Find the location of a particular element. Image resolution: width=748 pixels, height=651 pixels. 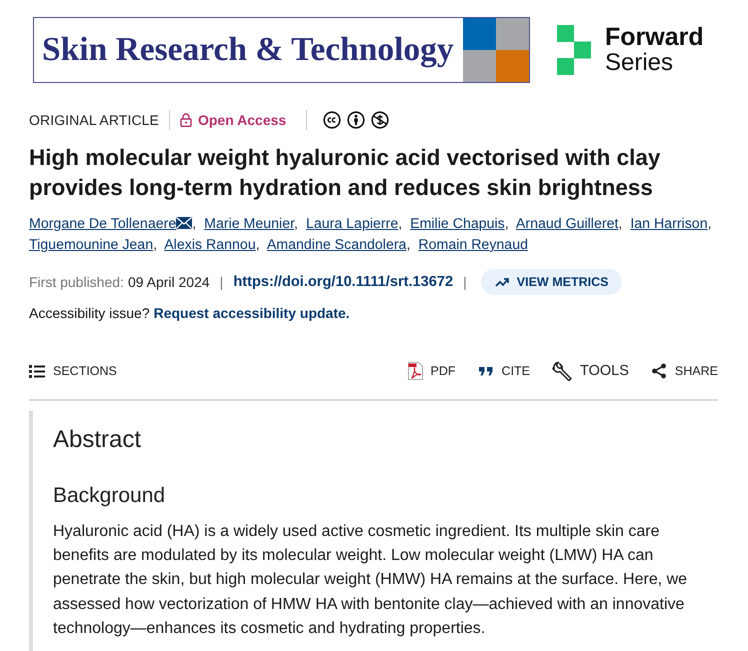

article-title: High molecular weight hyaluronic acid vectorised with clay provides long-term hydration and reduces skin brightness is located at coordinates (345, 173).